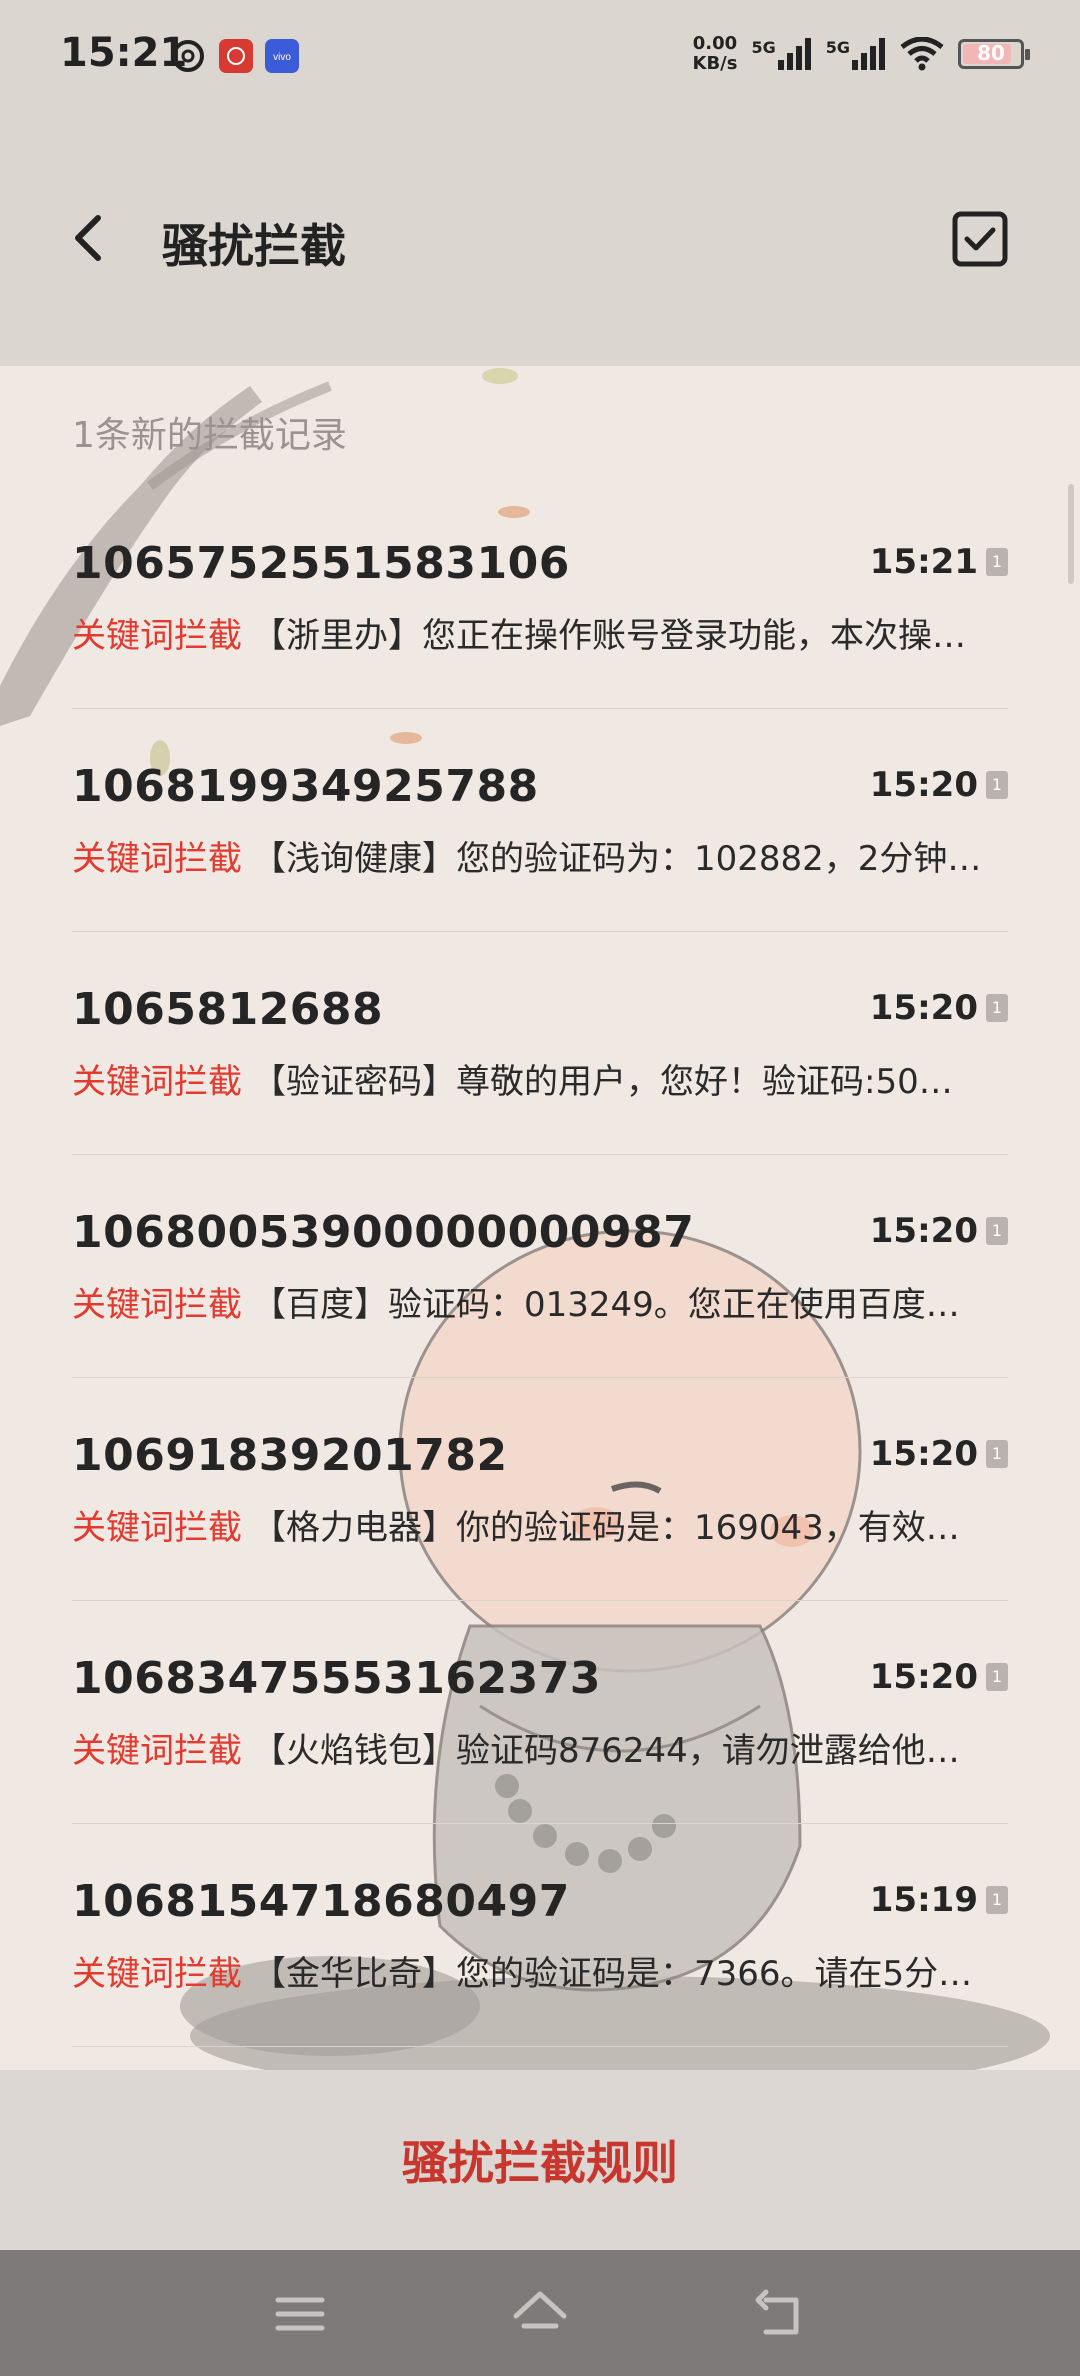 Image resolution: width=1080 pixels, height=2376 pixels. Describe the element at coordinates (715, 63) in the screenshot. I see `network-speed-unit: KB/s` at that location.